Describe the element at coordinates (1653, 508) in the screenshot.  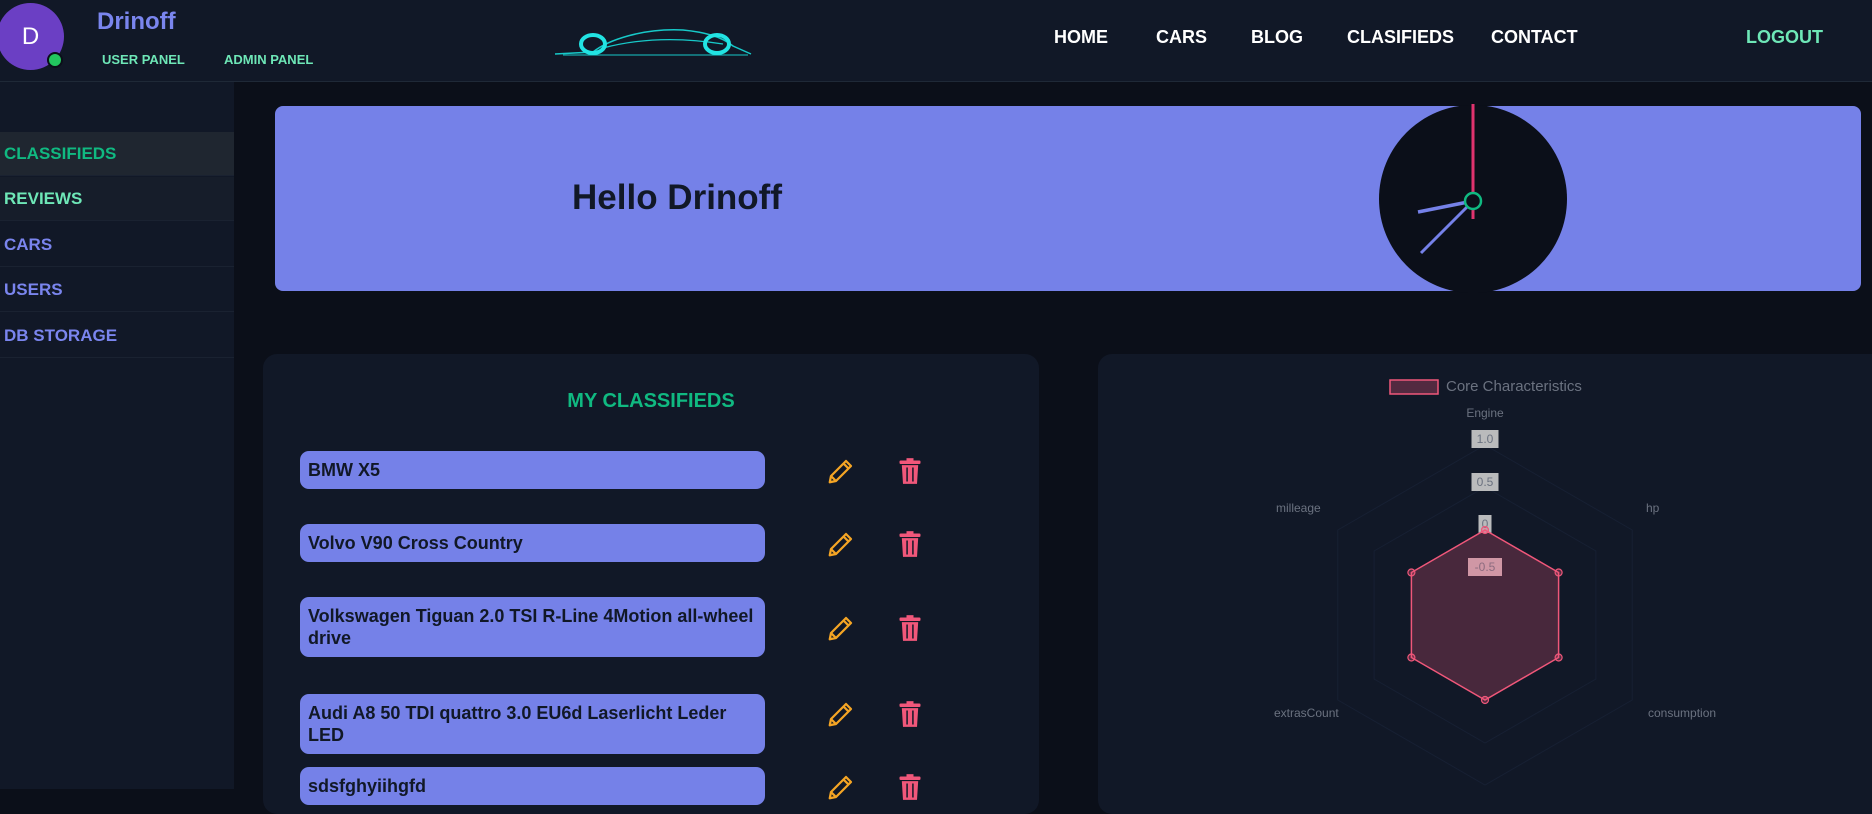
I see `radar-axis-label: hp` at that location.